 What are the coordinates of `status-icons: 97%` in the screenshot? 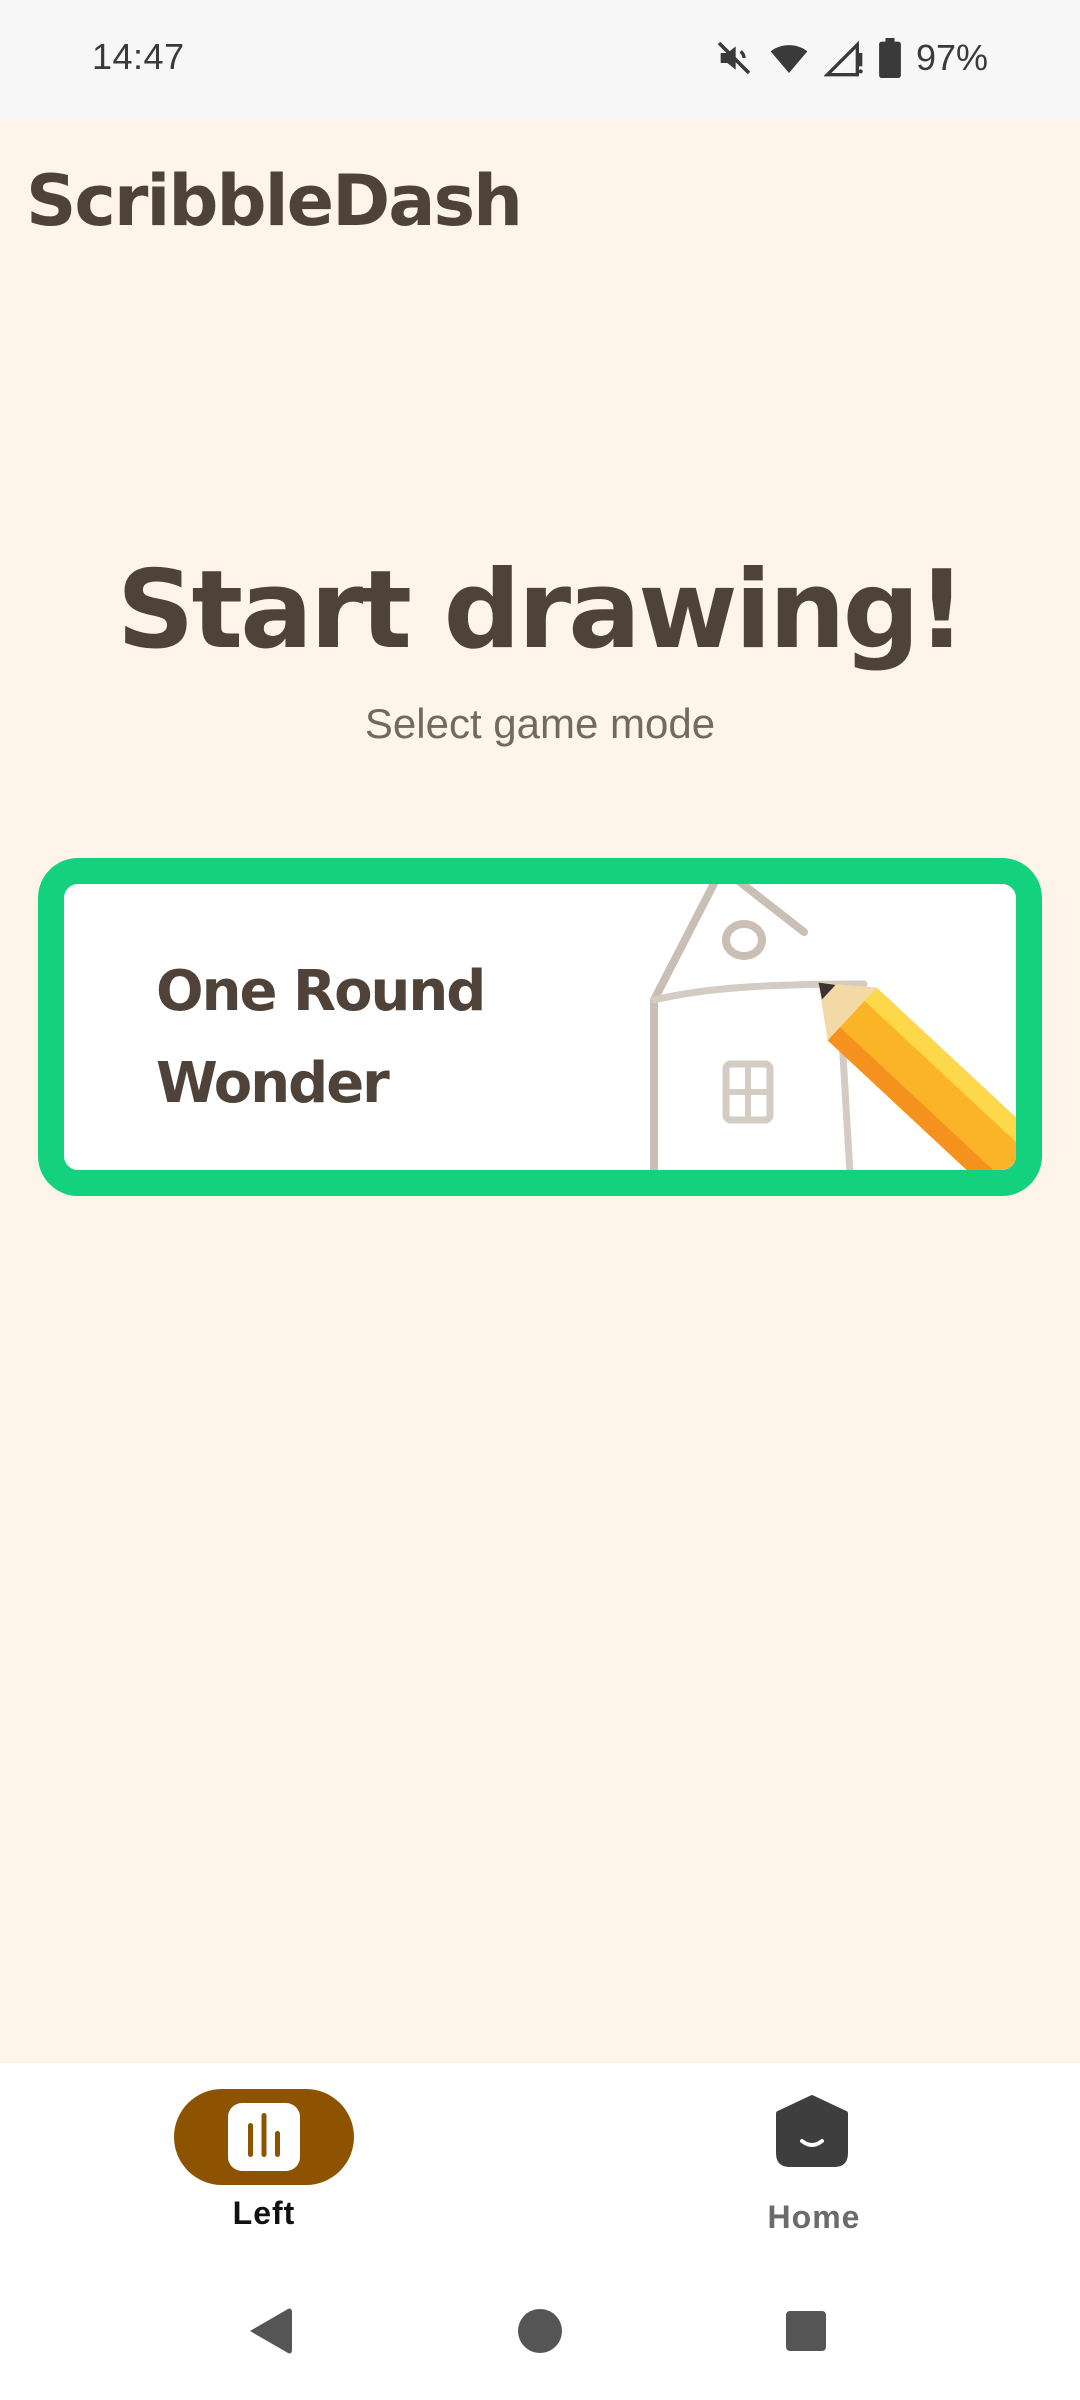 It's located at (851, 58).